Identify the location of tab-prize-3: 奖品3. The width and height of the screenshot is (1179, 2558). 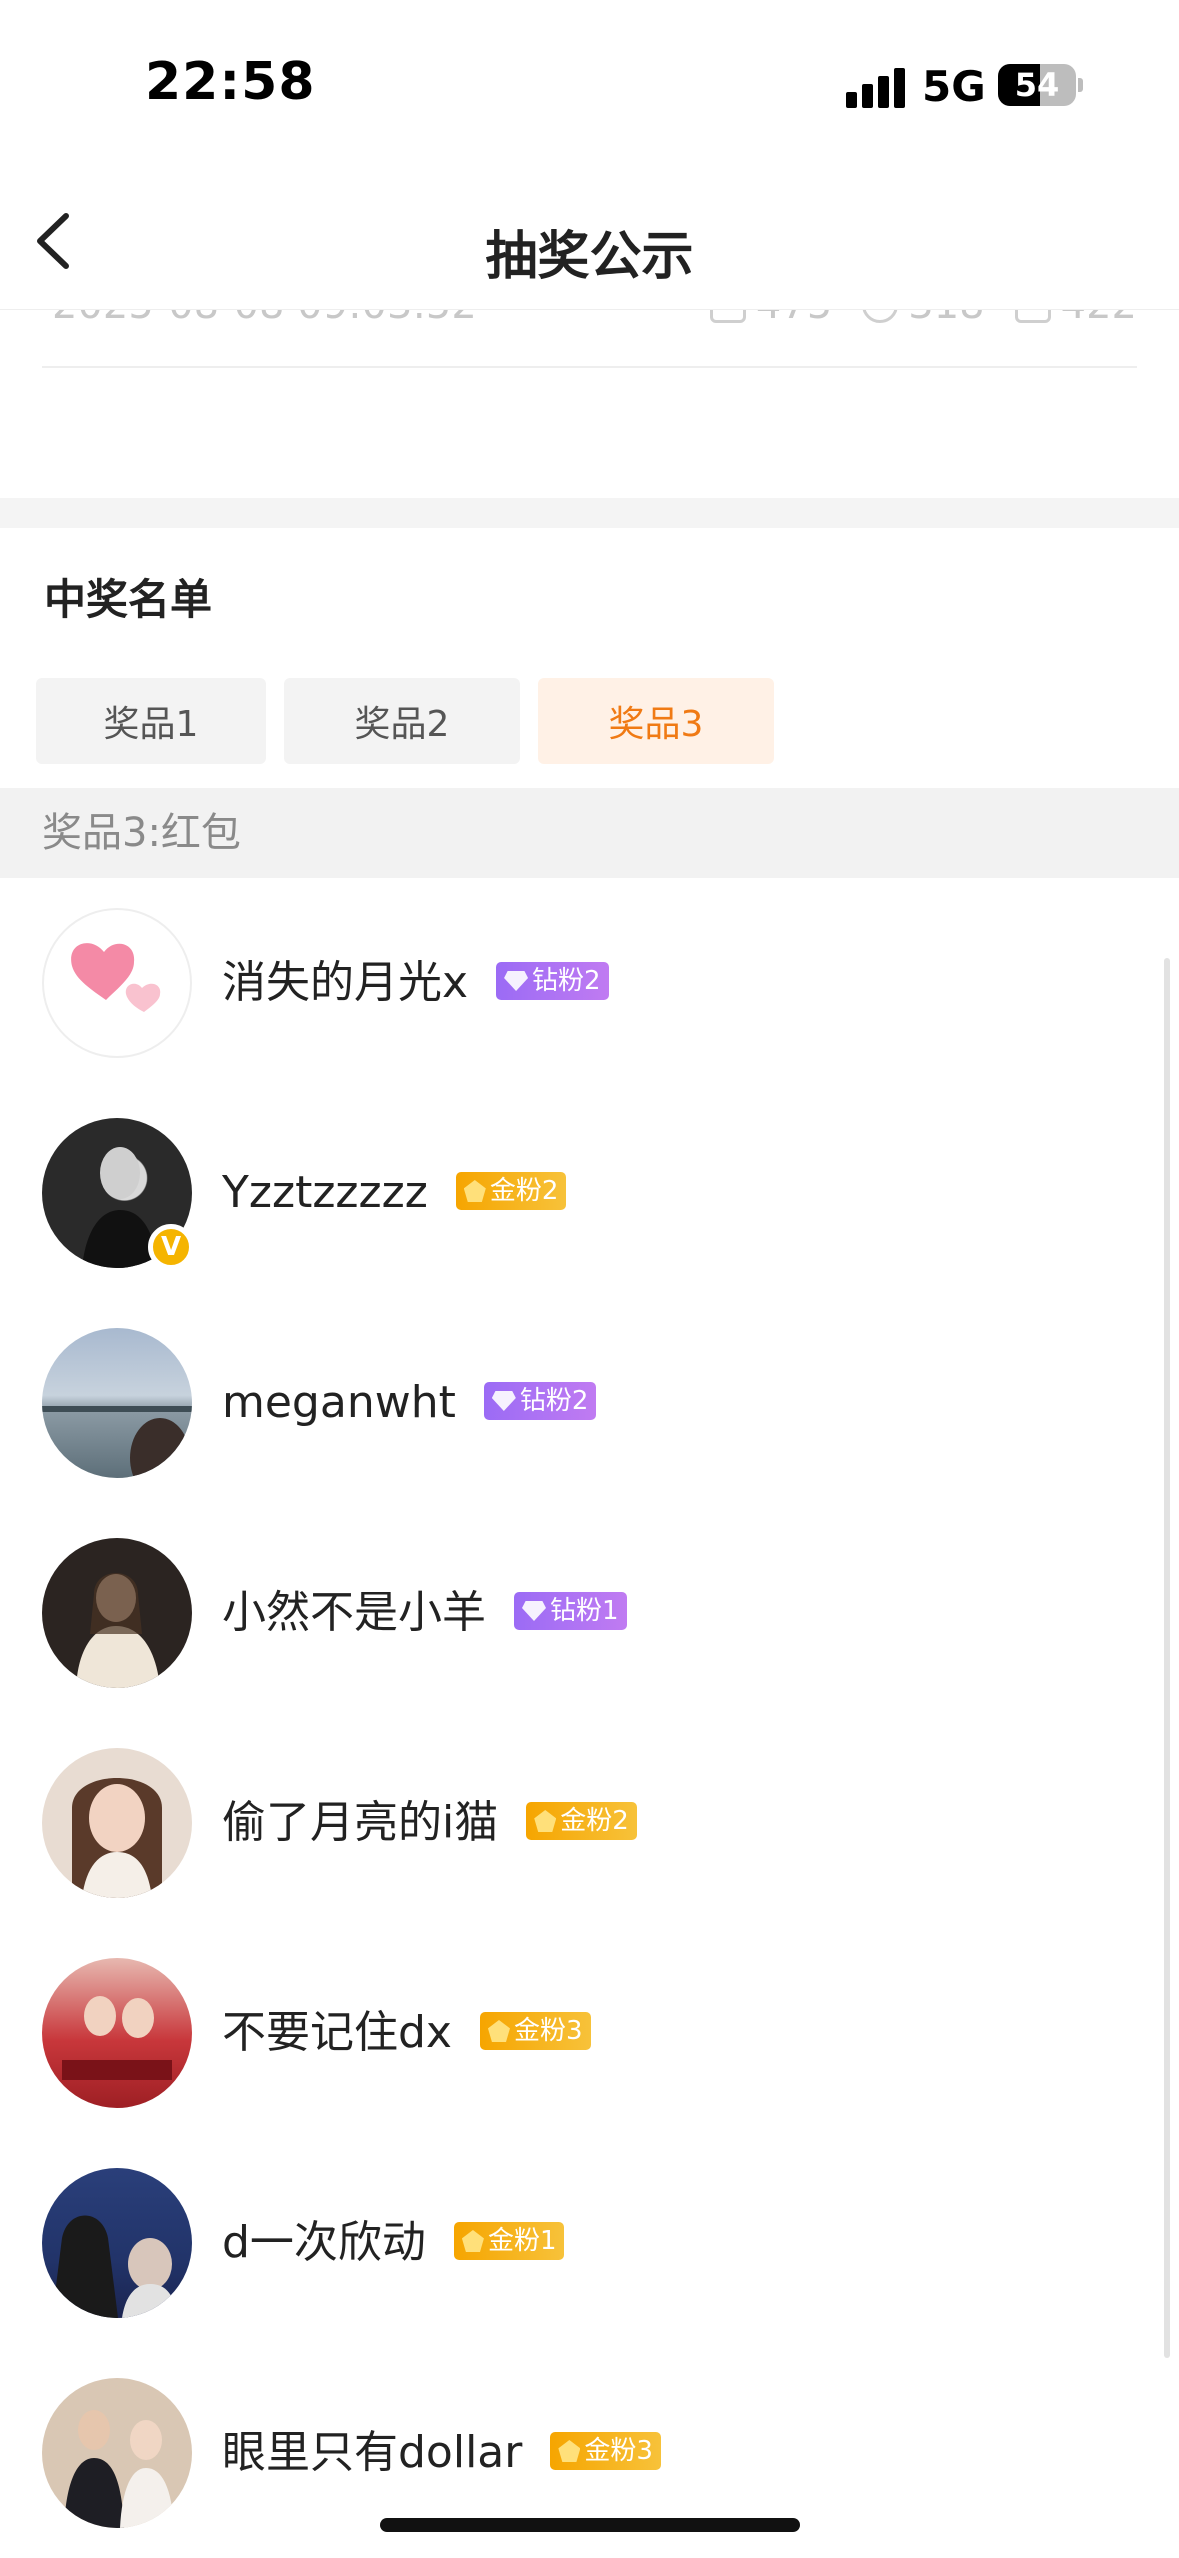
(656, 721).